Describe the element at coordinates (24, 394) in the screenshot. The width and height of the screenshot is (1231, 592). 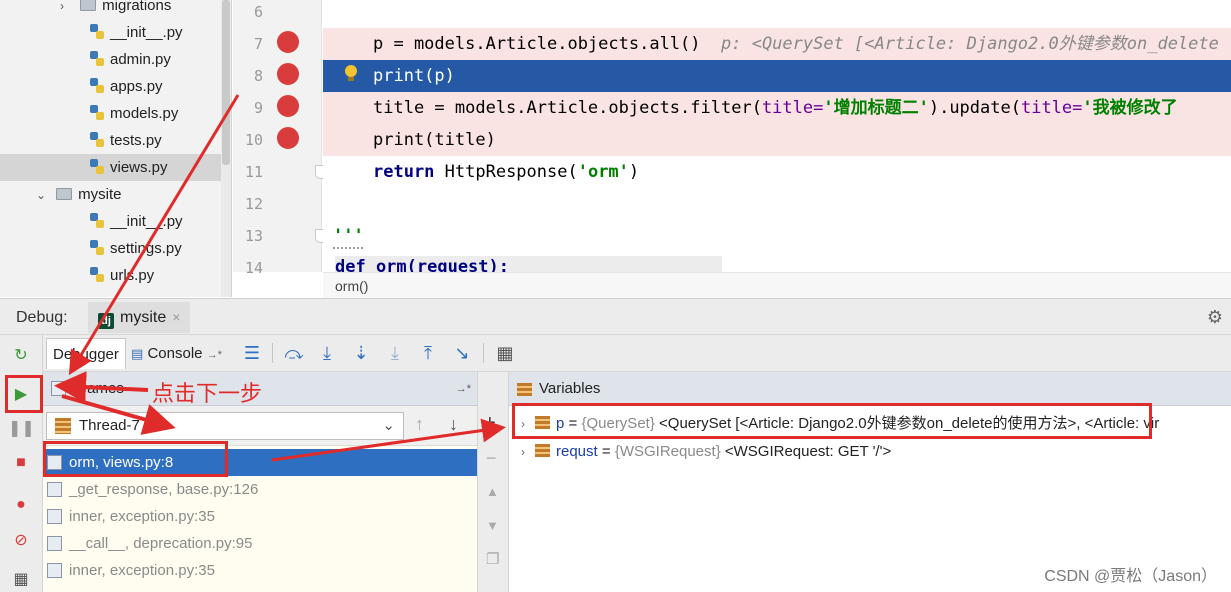
I see `annotation-box-resume` at that location.